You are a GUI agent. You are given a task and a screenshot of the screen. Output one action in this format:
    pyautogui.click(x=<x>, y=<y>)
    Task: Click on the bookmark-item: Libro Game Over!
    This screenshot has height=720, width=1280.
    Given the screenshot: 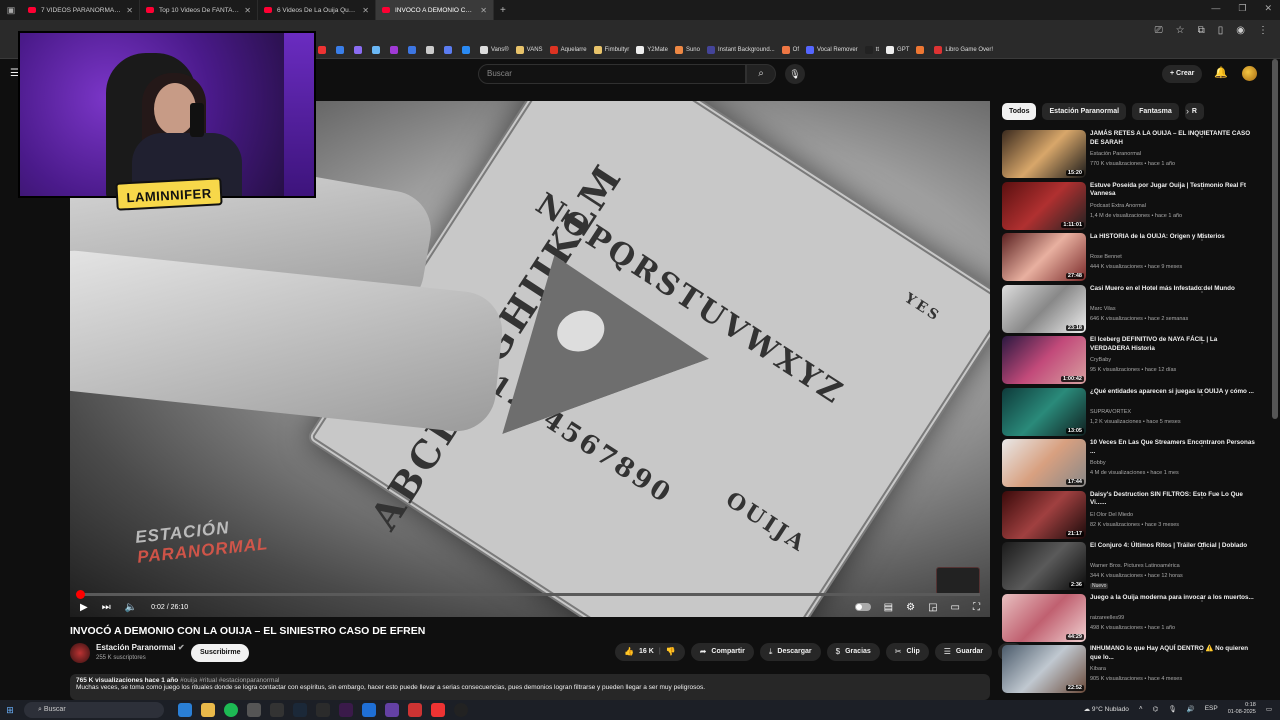 What is the action you would take?
    pyautogui.click(x=963, y=50)
    